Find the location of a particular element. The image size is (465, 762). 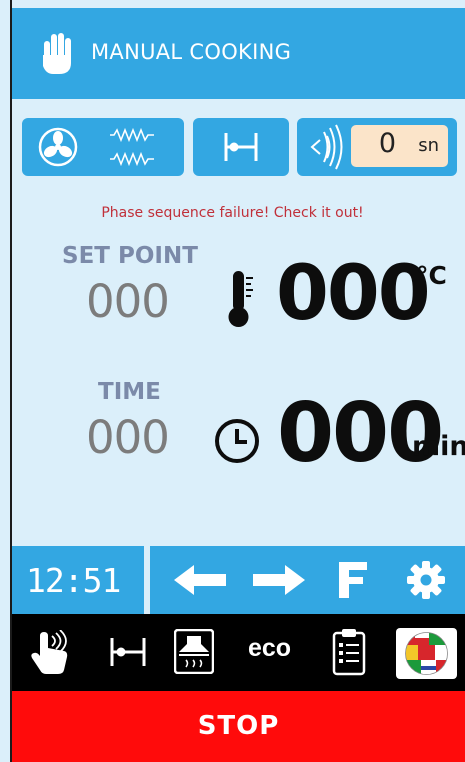

navigation-bar: 12:51 is located at coordinates (238, 580).